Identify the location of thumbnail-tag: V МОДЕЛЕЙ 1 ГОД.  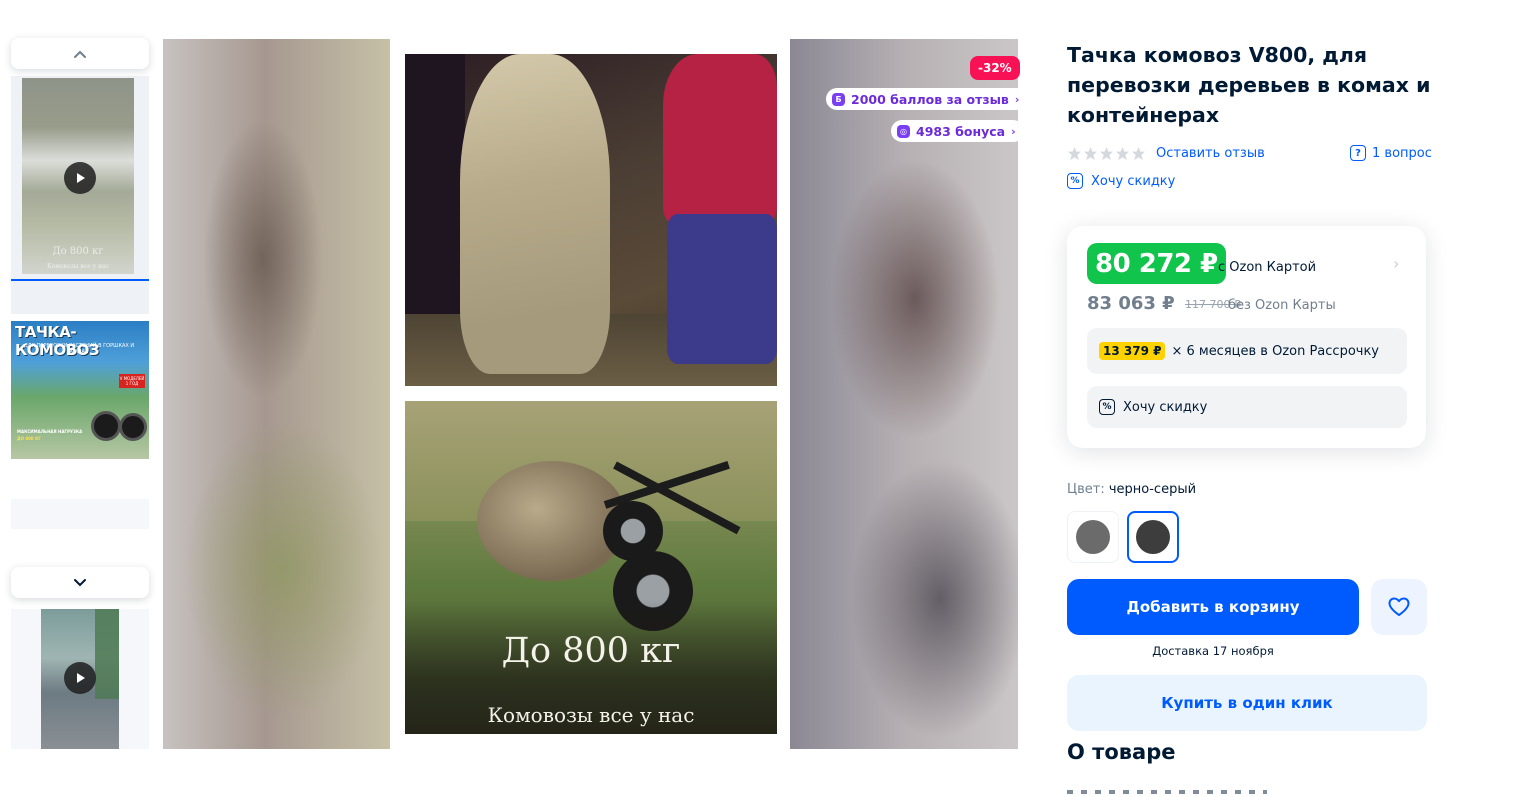
(132, 381).